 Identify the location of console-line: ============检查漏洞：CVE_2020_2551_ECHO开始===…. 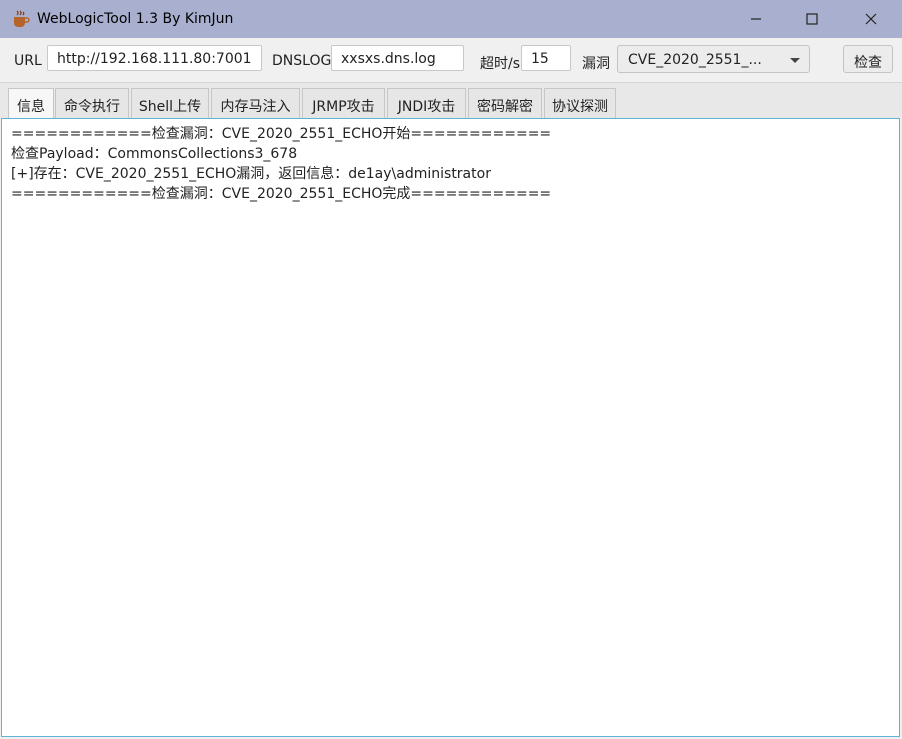
(281, 134).